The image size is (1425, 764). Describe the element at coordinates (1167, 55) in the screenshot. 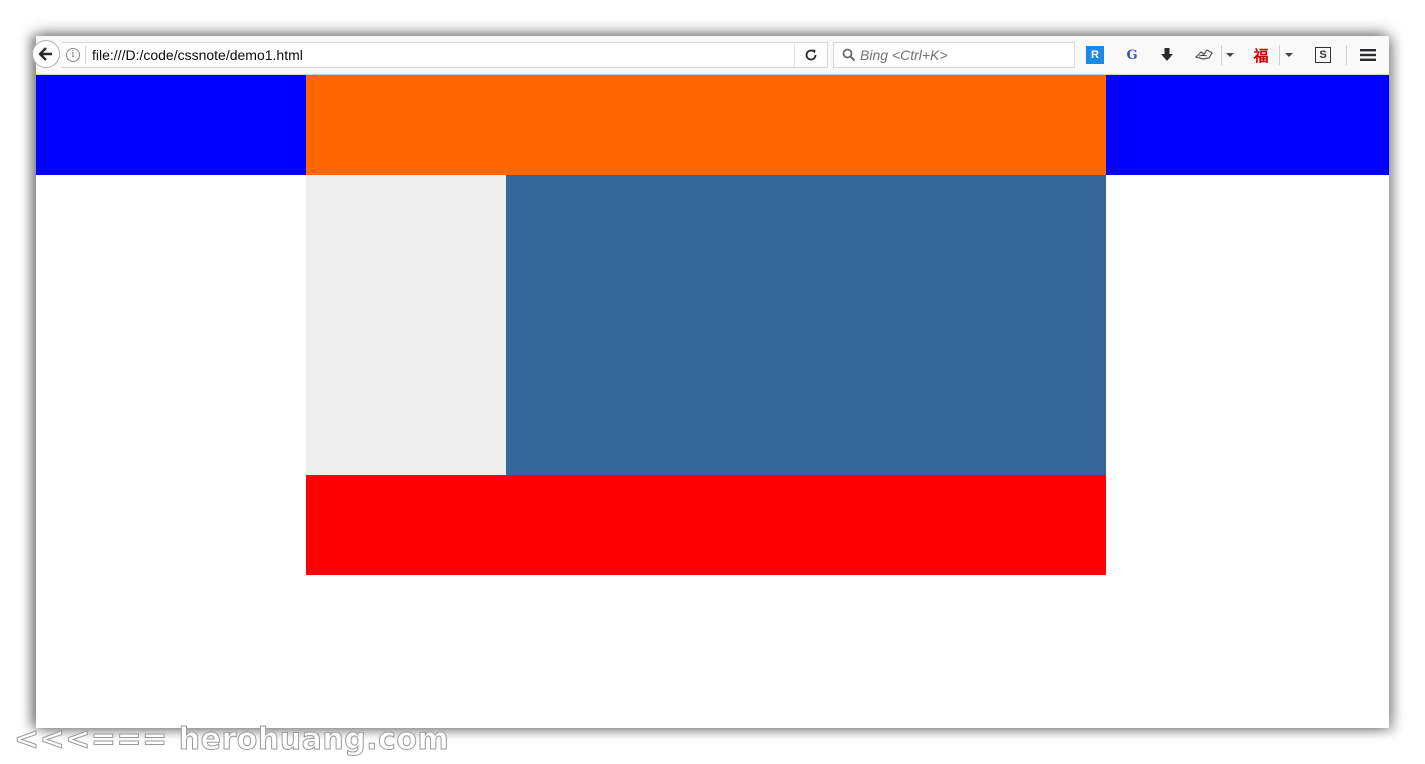

I see `download-icon` at that location.